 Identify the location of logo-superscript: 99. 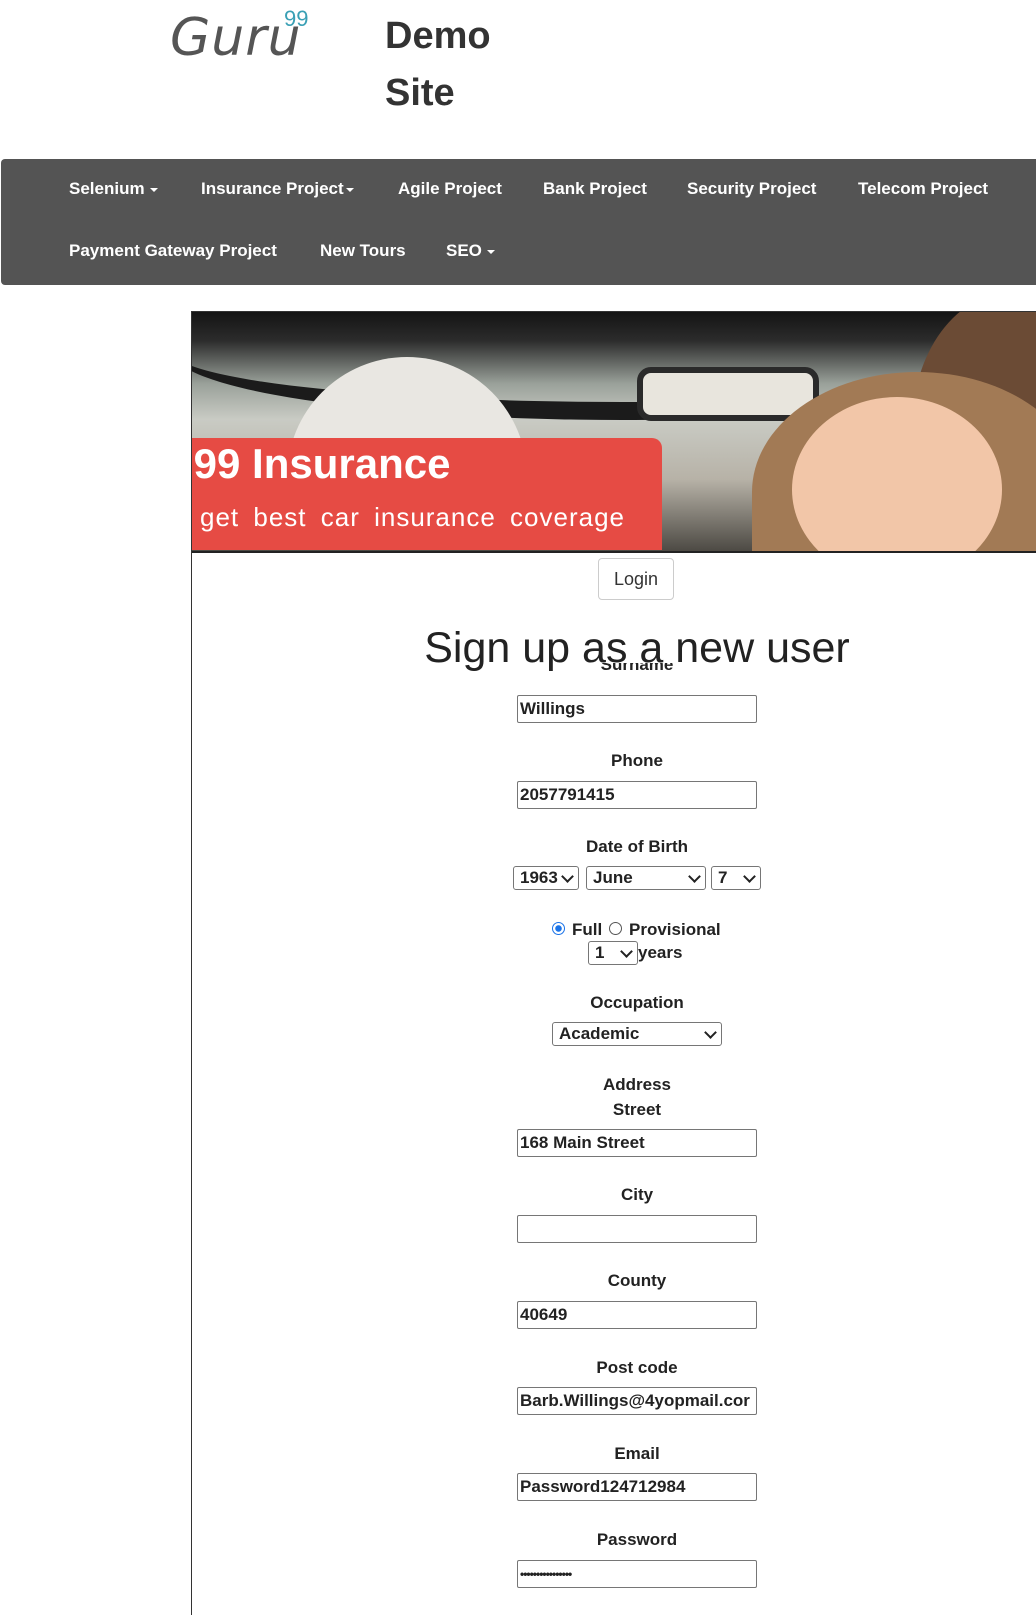
(296, 18).